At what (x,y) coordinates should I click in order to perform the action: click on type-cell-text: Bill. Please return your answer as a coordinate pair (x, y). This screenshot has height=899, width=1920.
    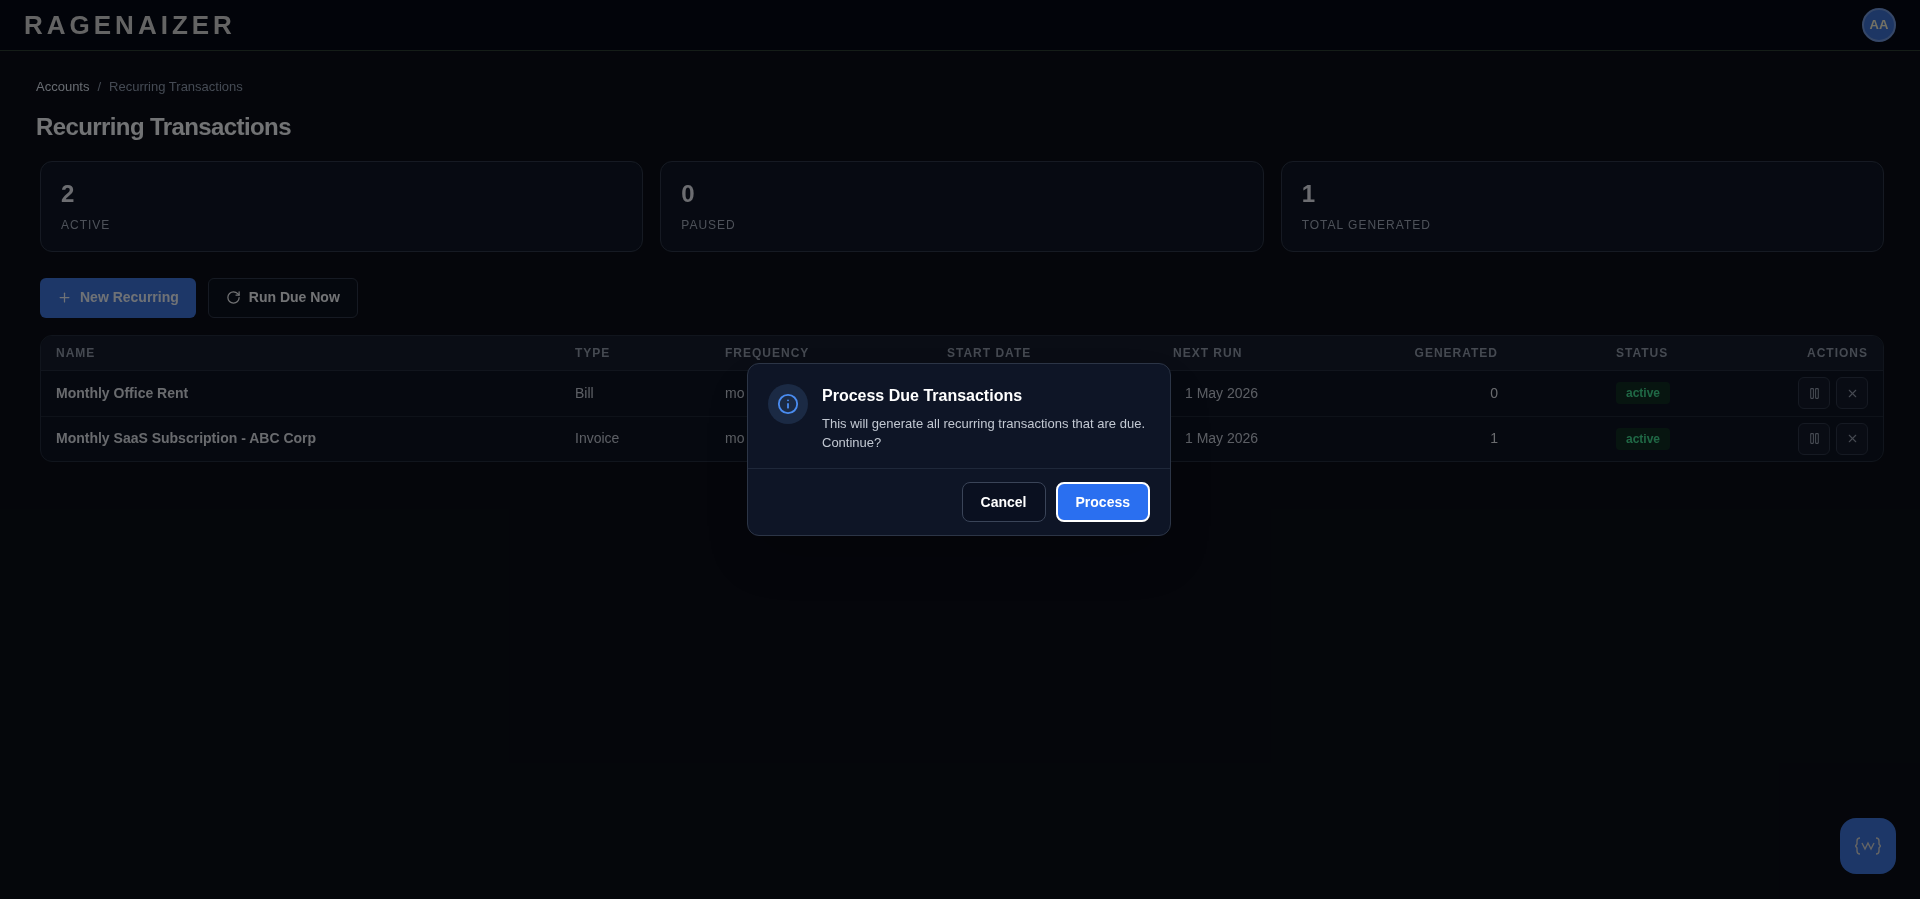
    Looking at the image, I should click on (585, 393).